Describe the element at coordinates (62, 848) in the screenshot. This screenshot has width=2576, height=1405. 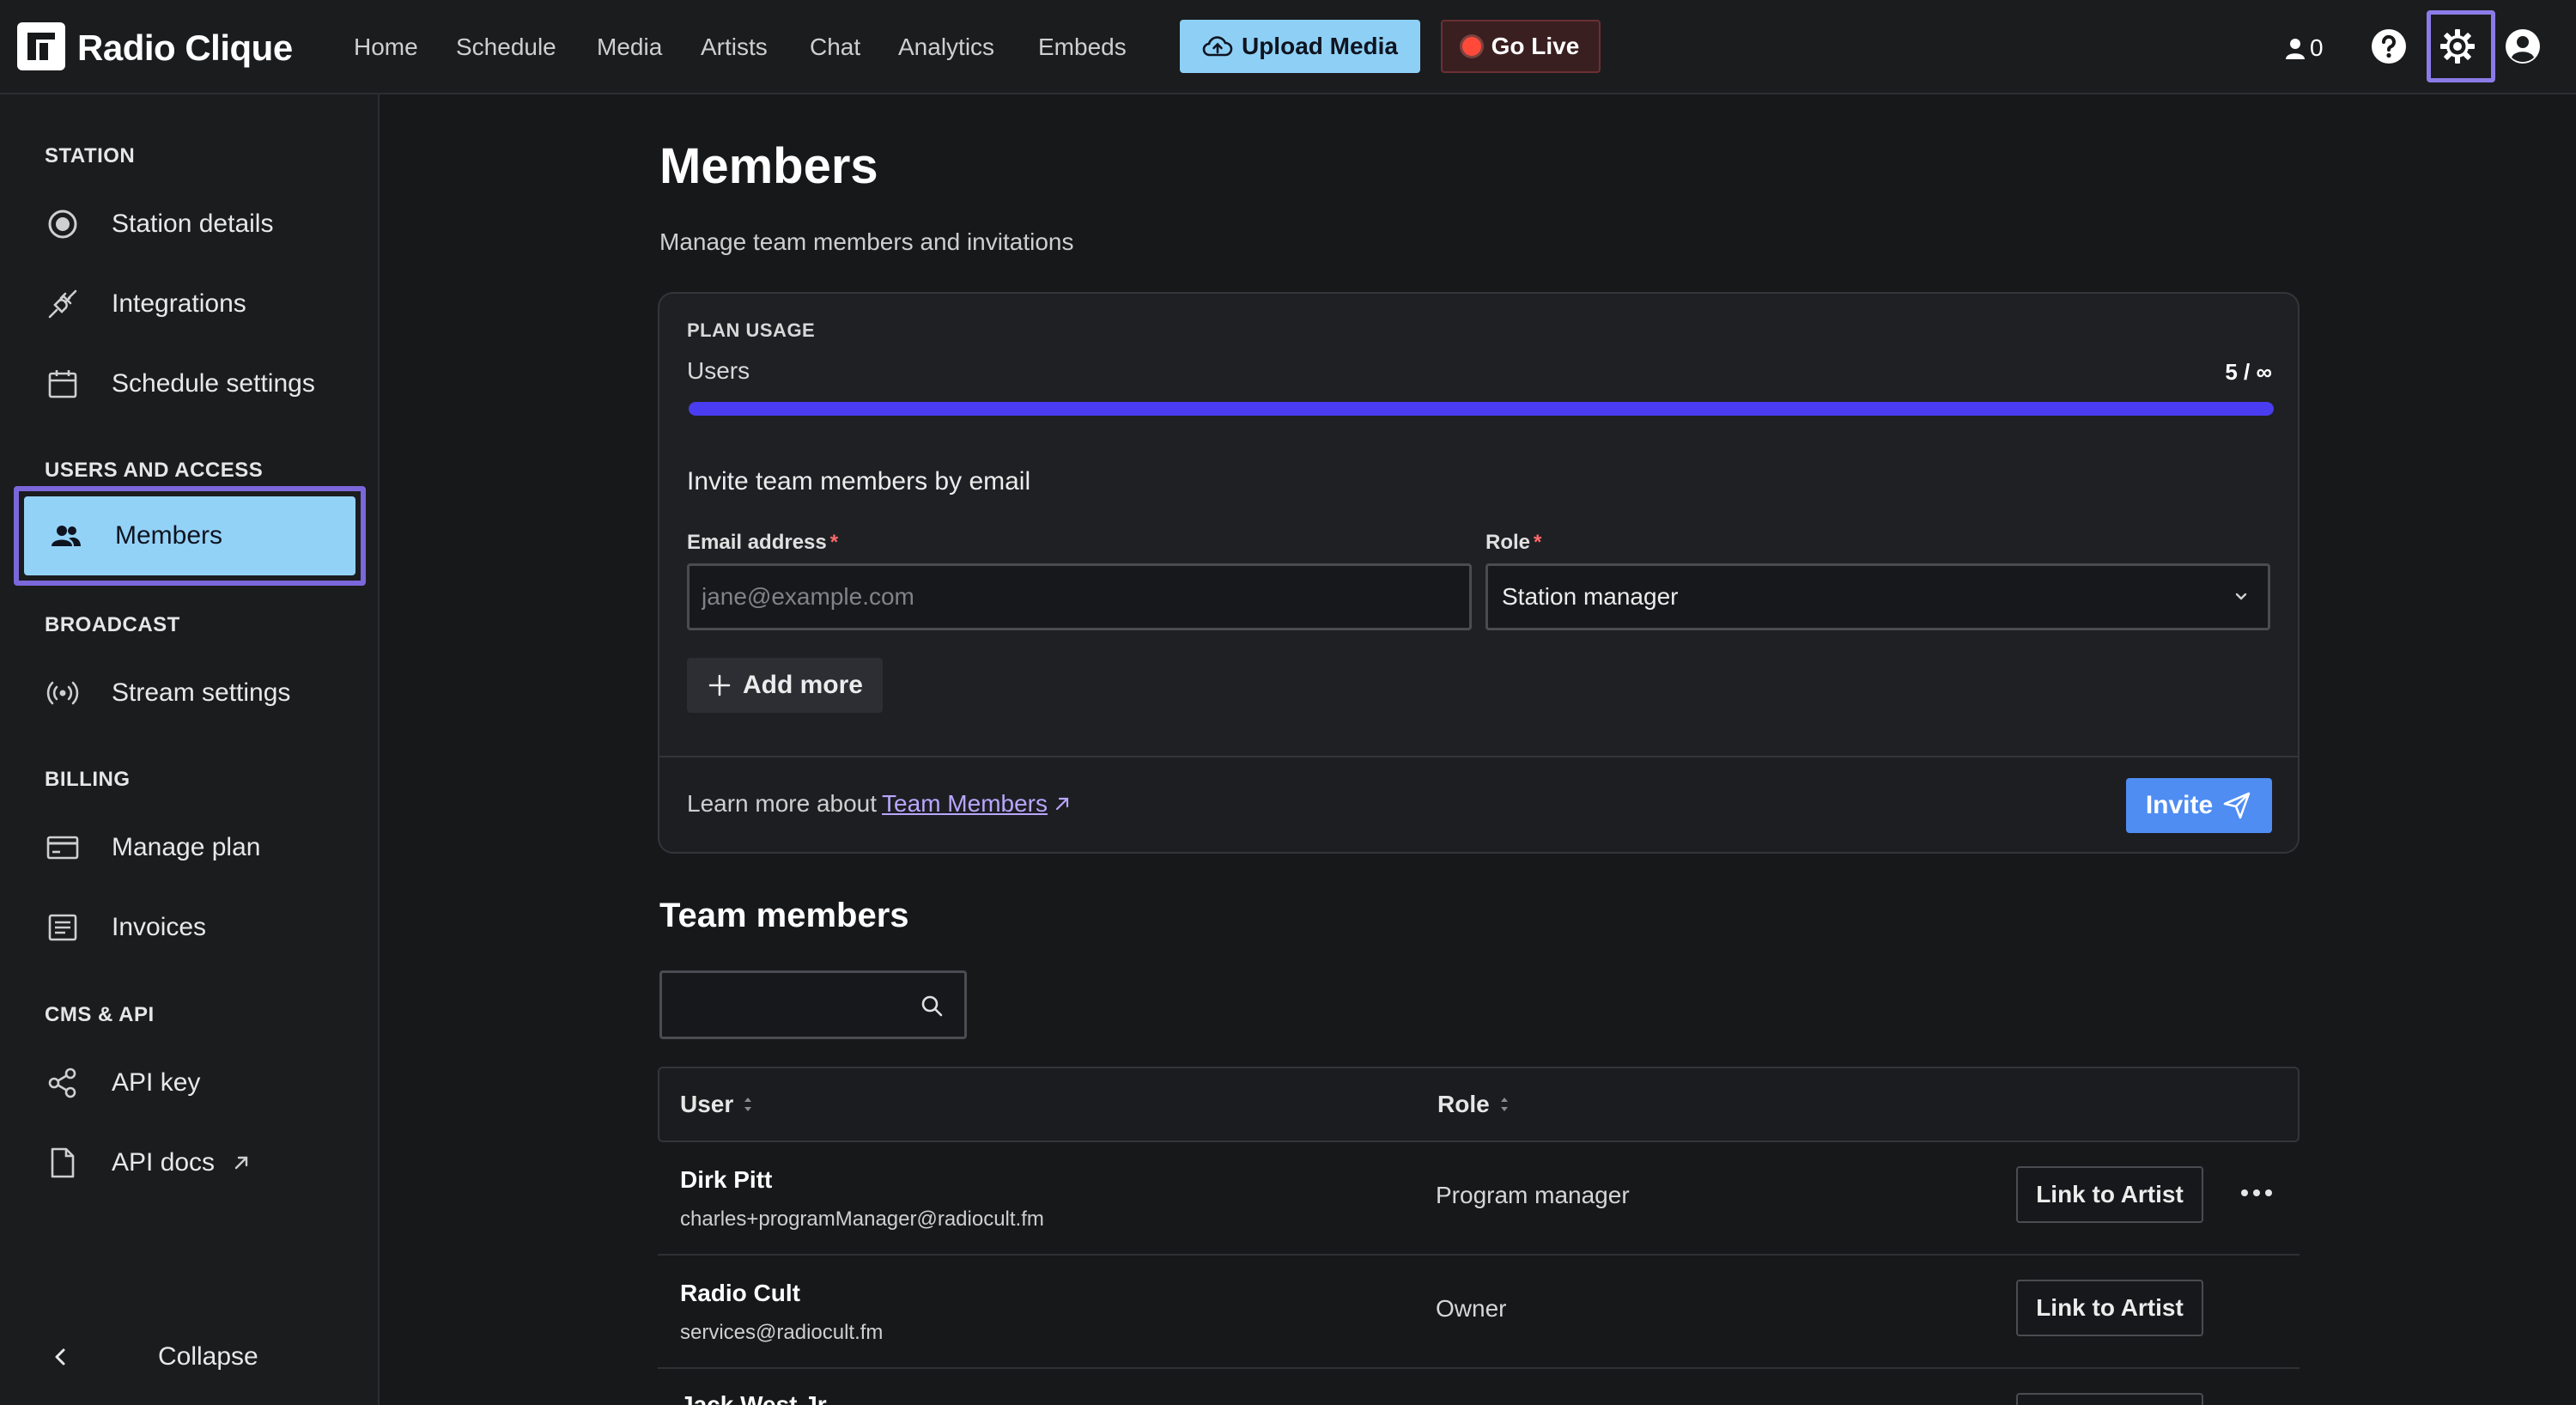
I see `credit-card-icon` at that location.